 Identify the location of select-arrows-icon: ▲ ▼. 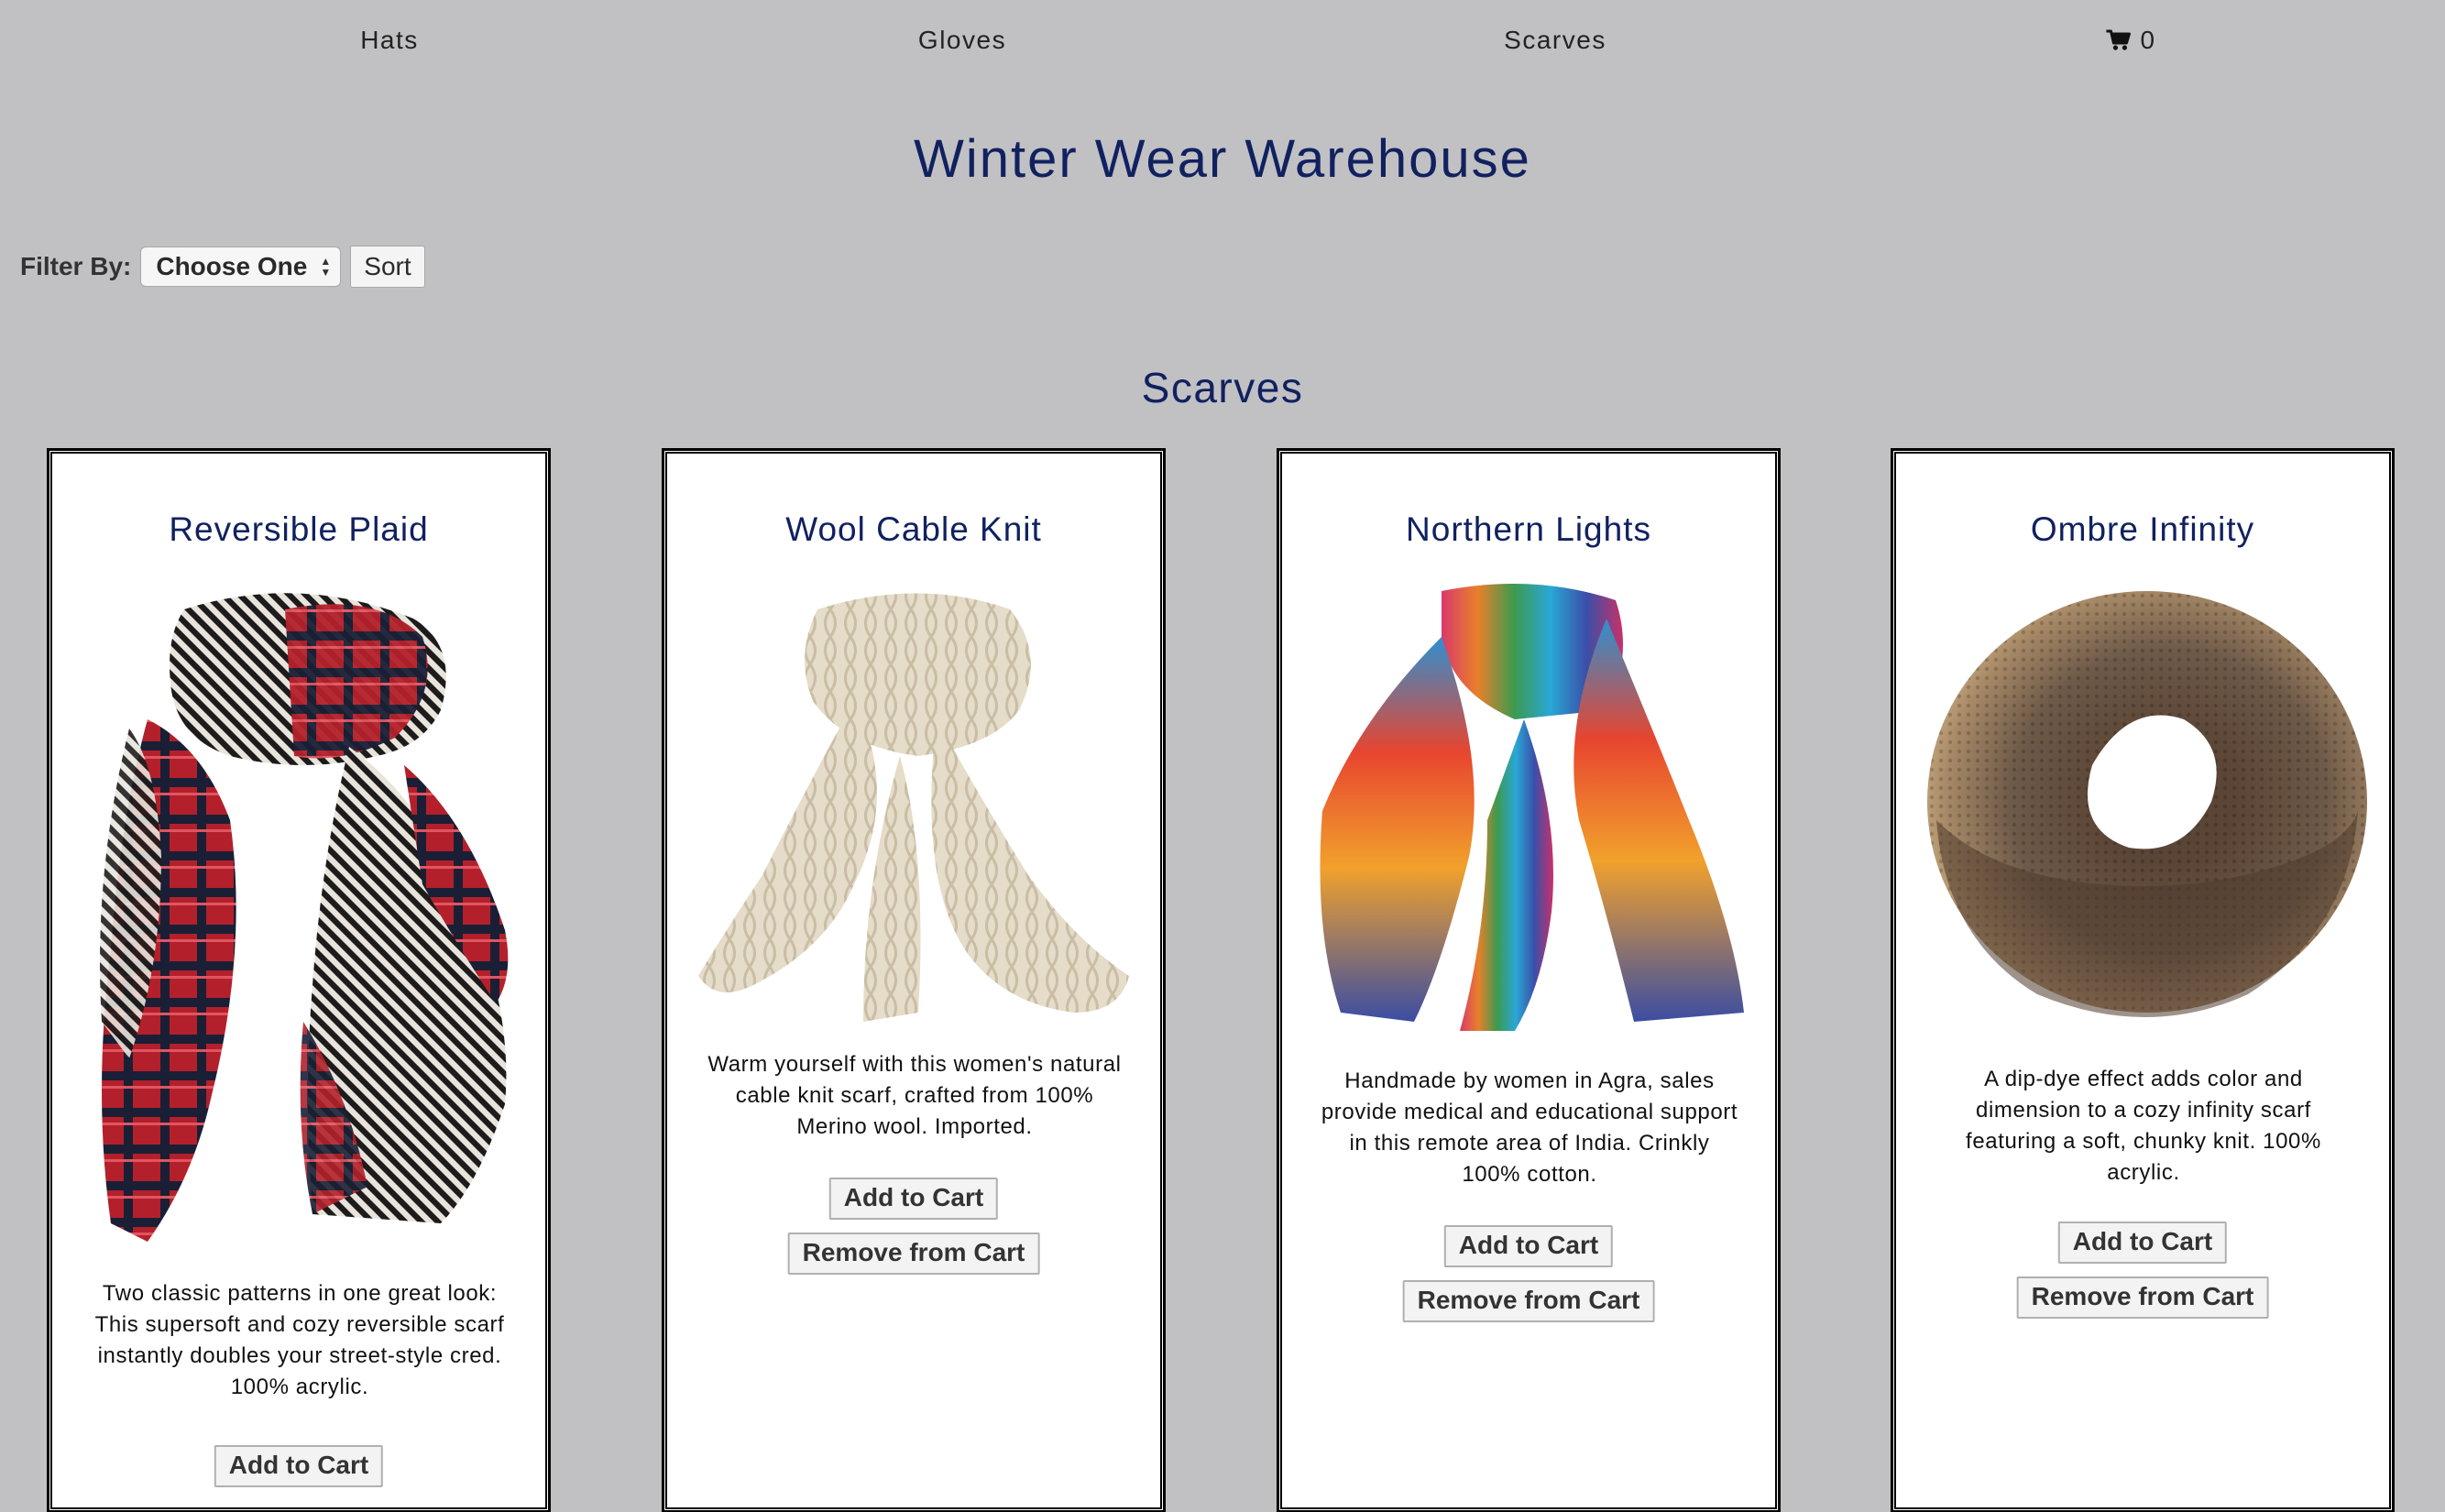
(326, 267).